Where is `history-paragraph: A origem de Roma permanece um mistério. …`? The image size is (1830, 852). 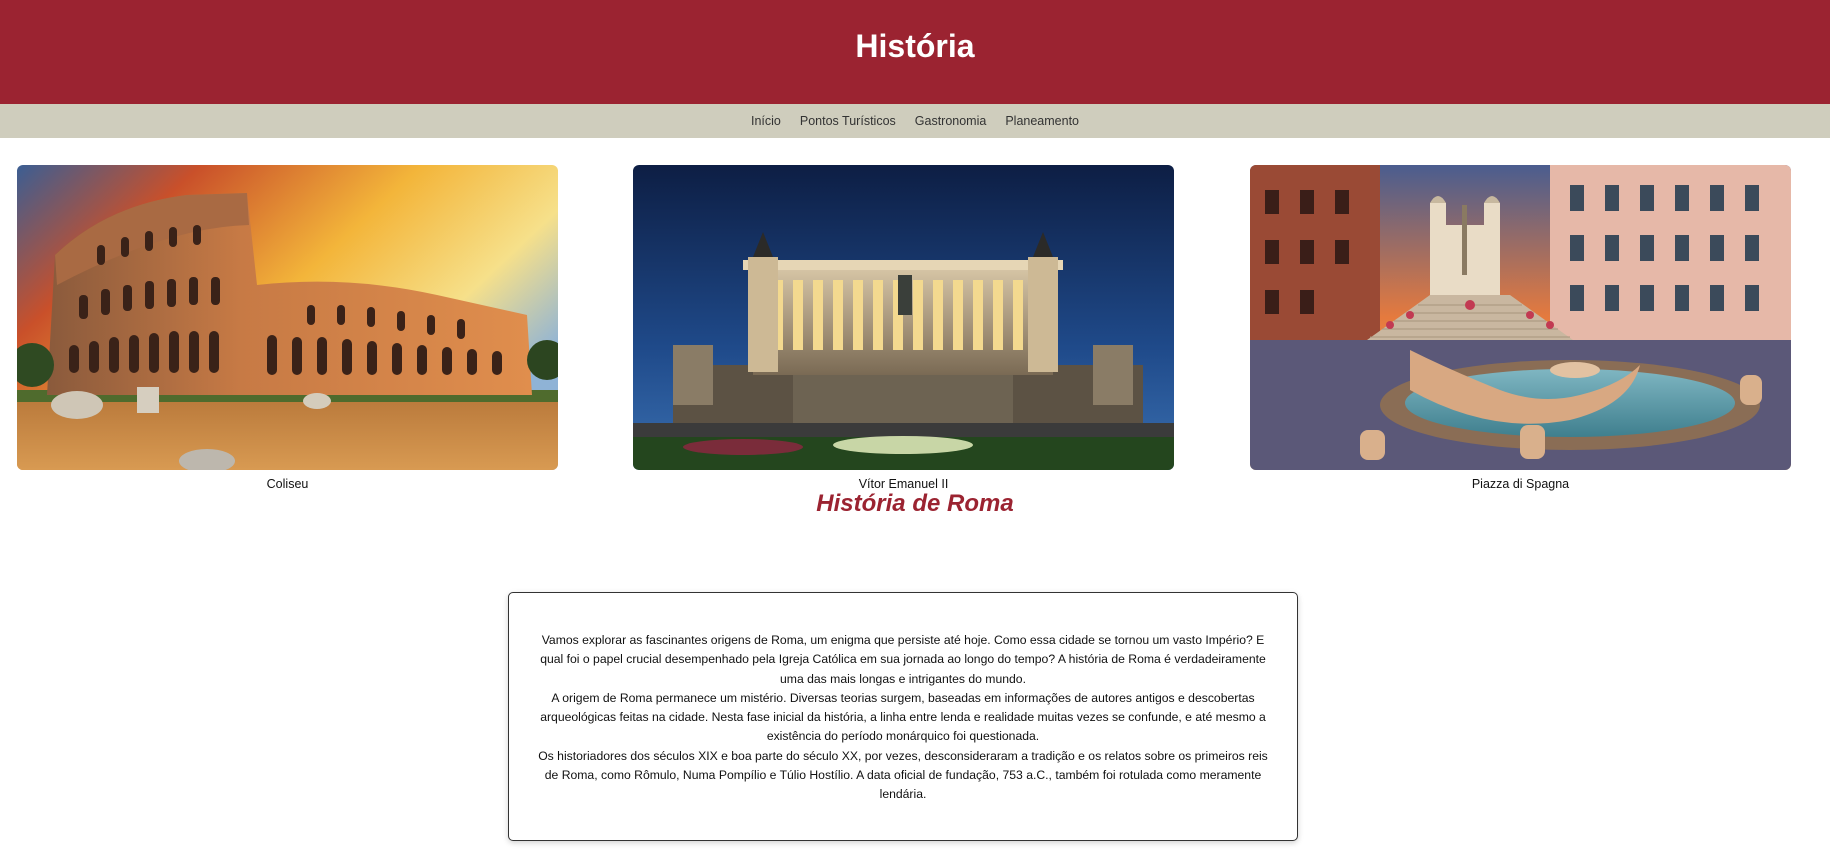
history-paragraph: A origem de Roma permanece um mistério. … is located at coordinates (903, 717).